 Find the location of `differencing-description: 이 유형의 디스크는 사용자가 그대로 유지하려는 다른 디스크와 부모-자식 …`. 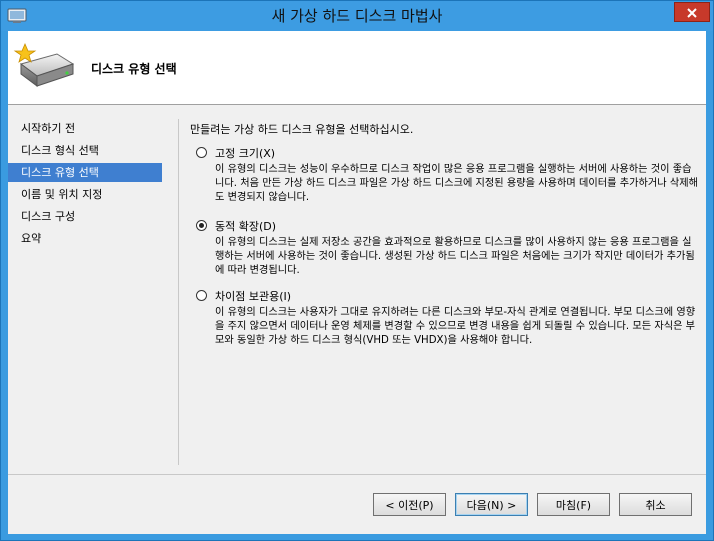

differencing-description: 이 유형의 디스크는 사용자가 그대로 유지하려는 다른 디스크와 부모-자식 … is located at coordinates (455, 326).